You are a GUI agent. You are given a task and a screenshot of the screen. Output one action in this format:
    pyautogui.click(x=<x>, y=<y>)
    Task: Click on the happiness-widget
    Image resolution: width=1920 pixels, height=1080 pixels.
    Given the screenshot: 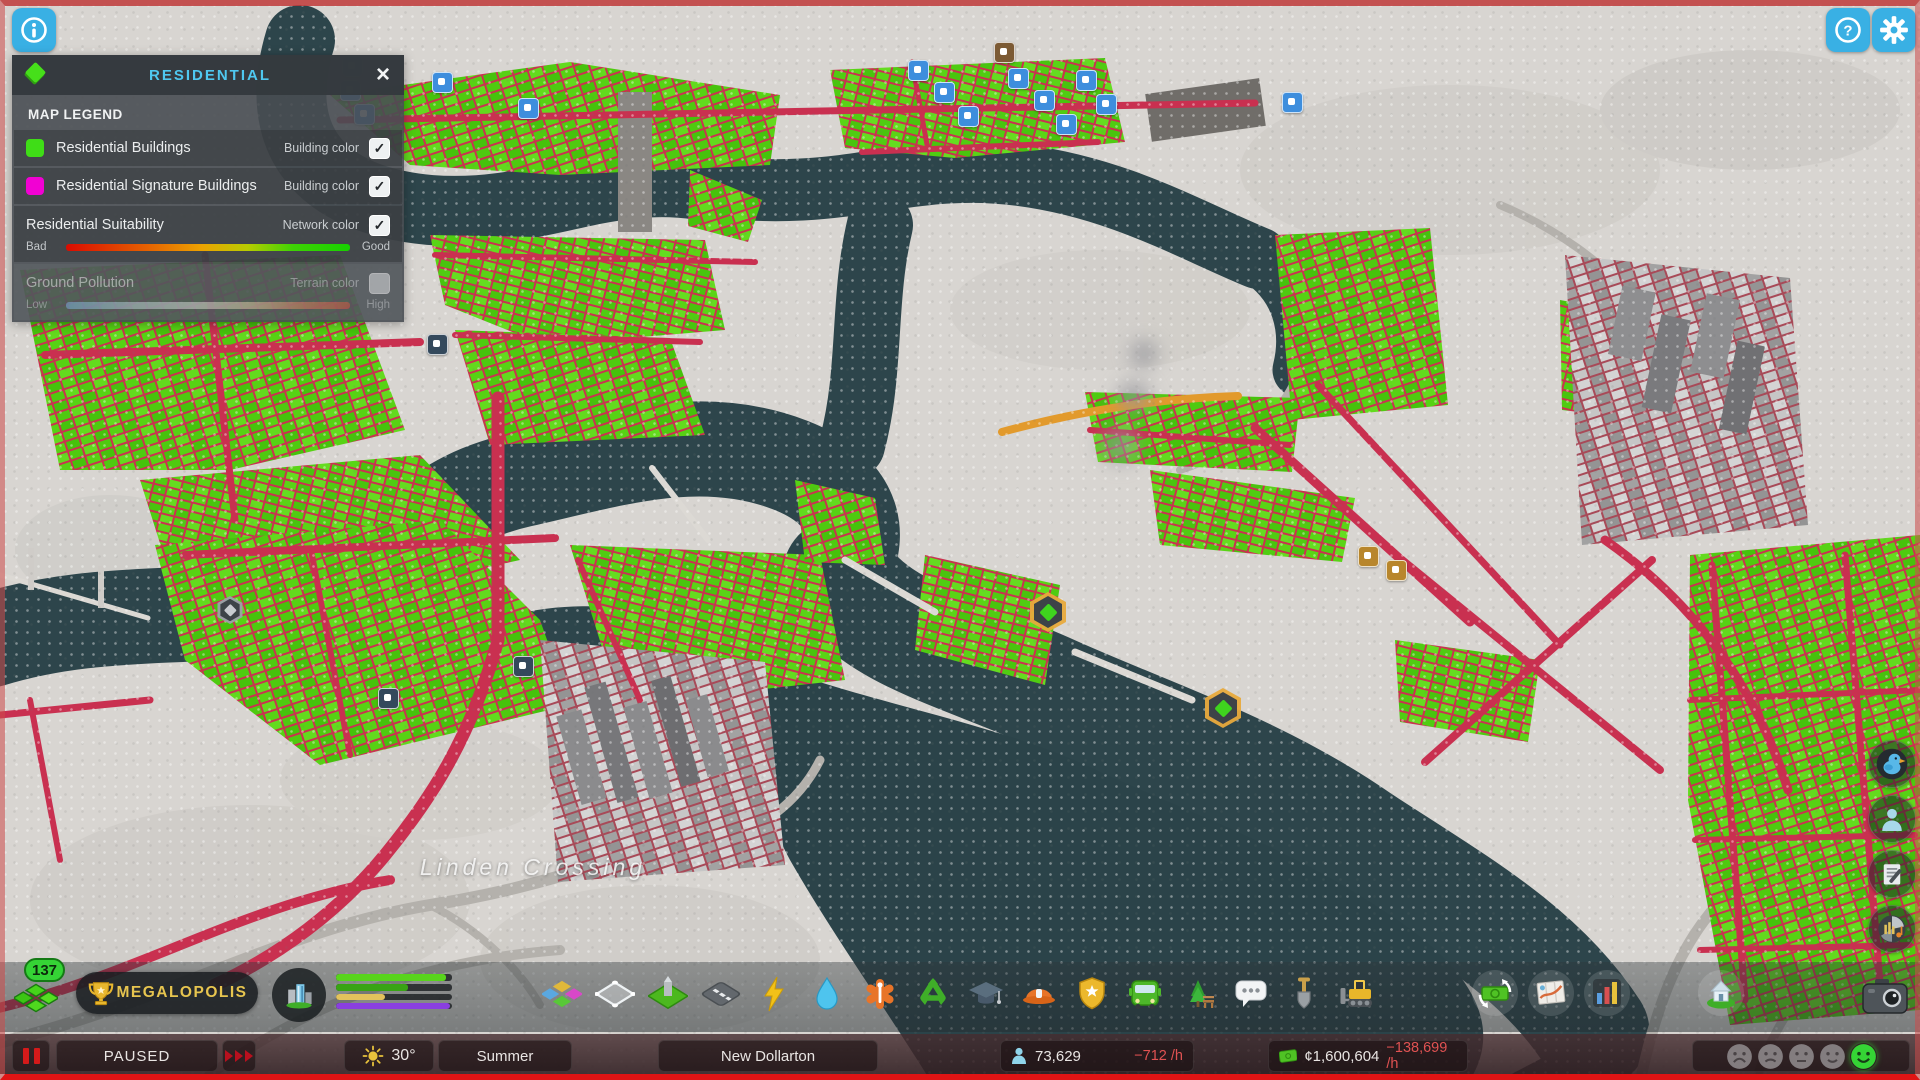 What is the action you would take?
    pyautogui.click(x=1801, y=1056)
    